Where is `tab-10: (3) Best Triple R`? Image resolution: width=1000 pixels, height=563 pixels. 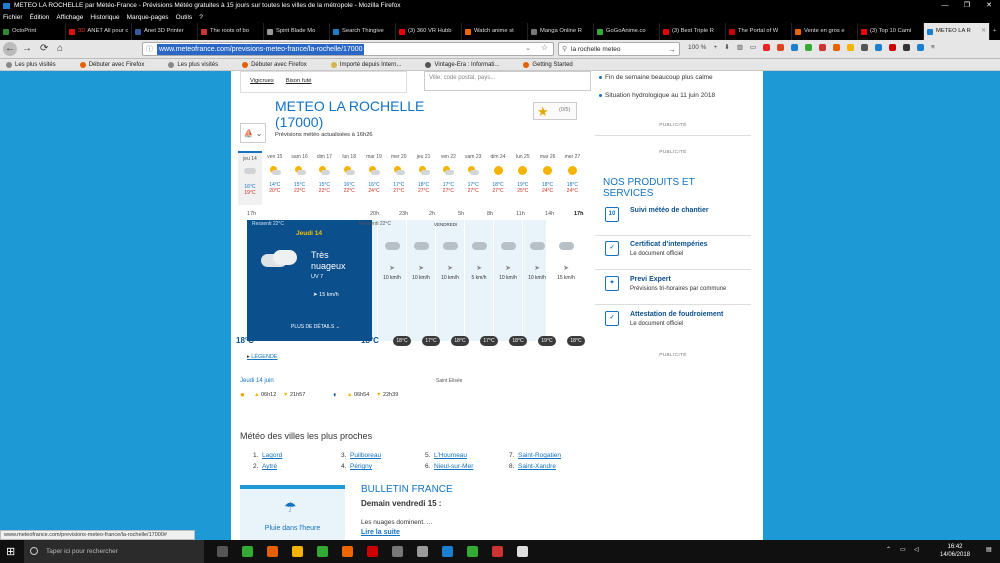
tab-10: (3) Best Triple R is located at coordinates (693, 31).